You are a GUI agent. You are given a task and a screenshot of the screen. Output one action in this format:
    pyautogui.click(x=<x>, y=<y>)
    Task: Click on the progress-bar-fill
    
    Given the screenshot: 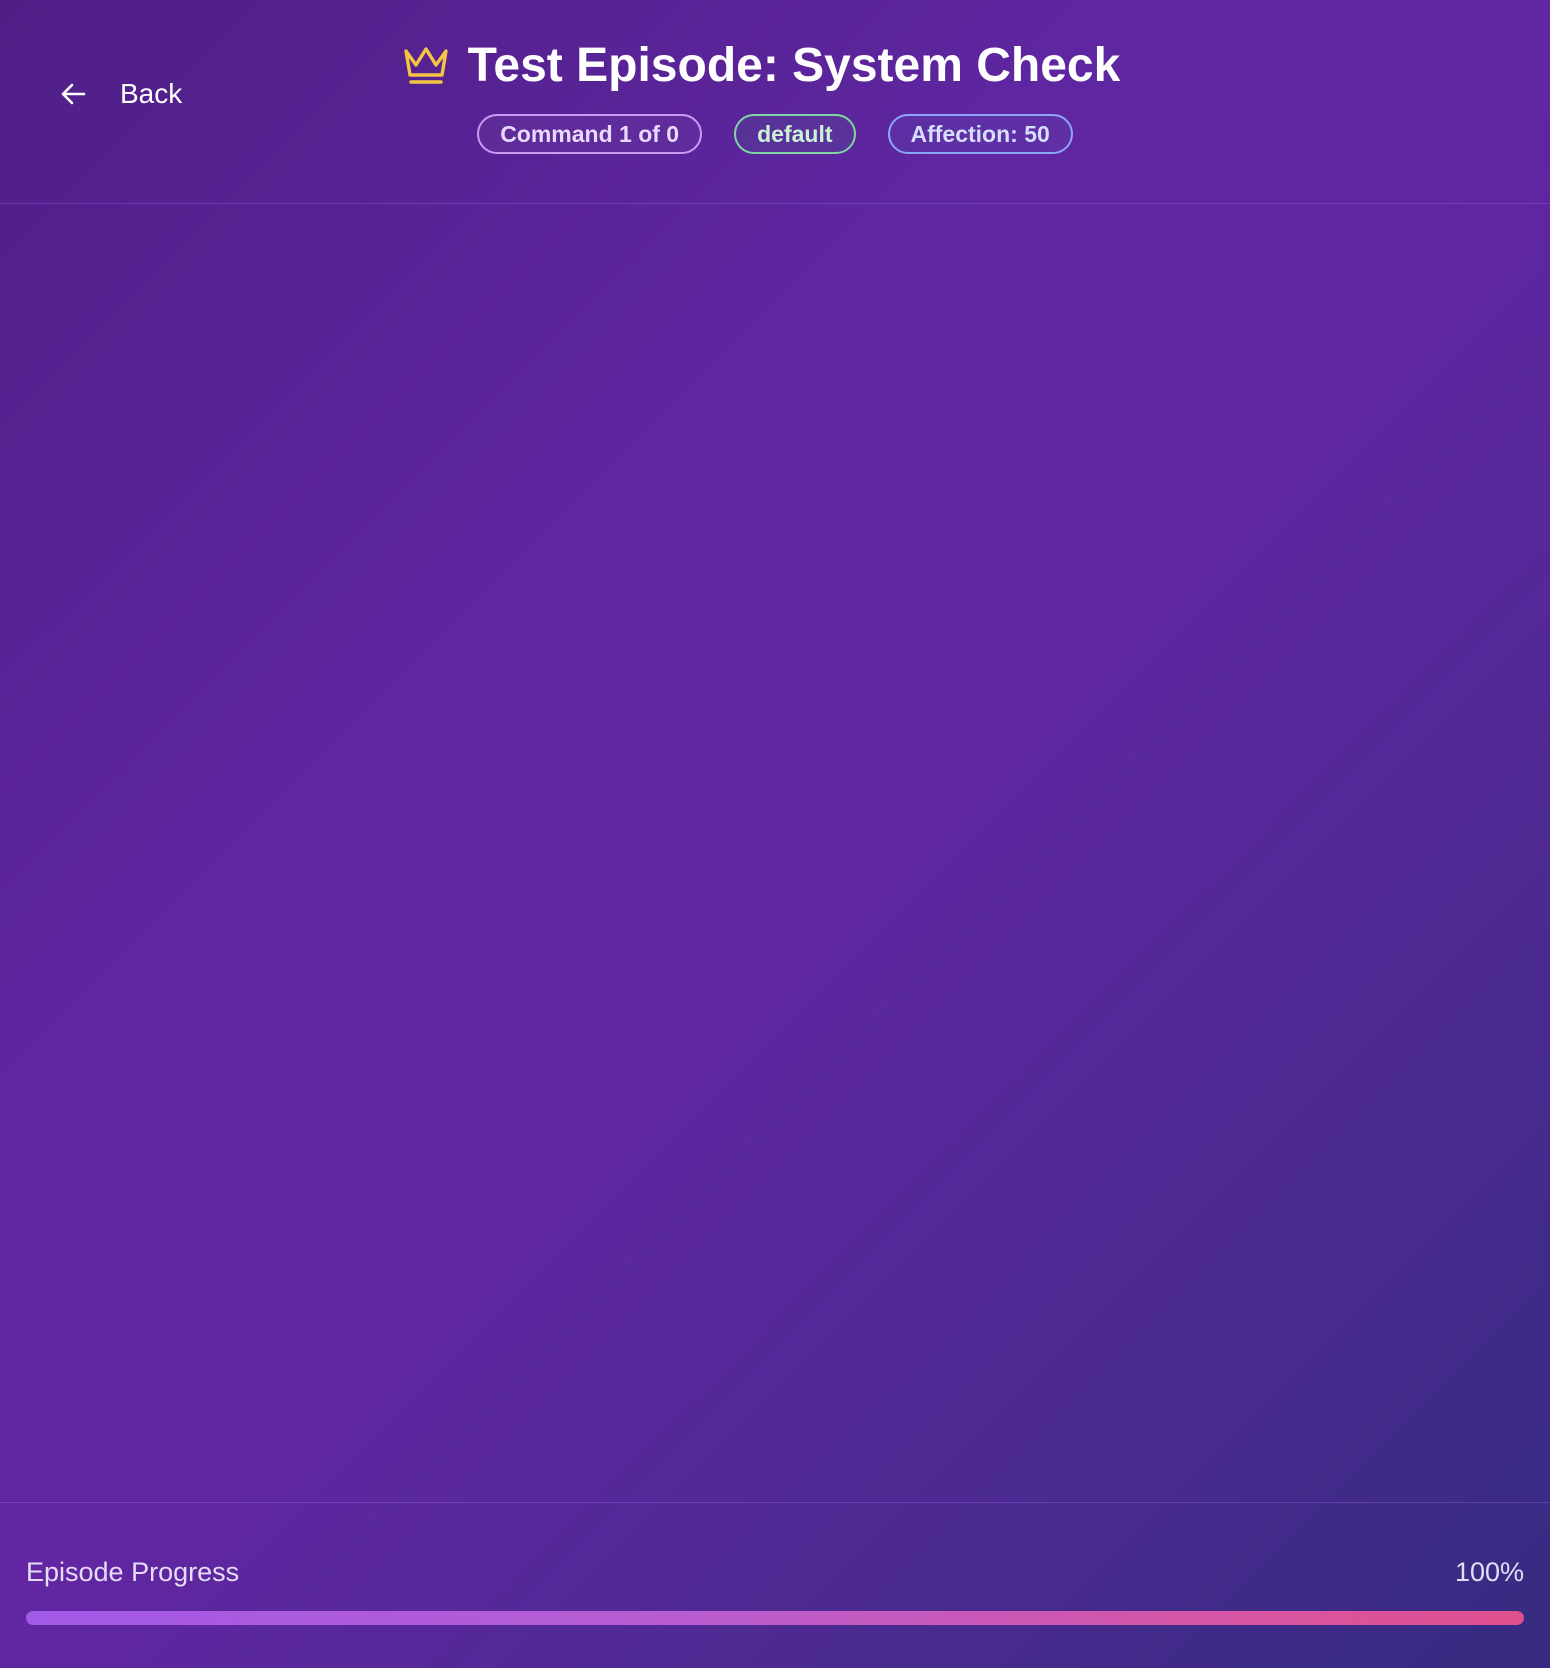 What is the action you would take?
    pyautogui.click(x=775, y=1618)
    